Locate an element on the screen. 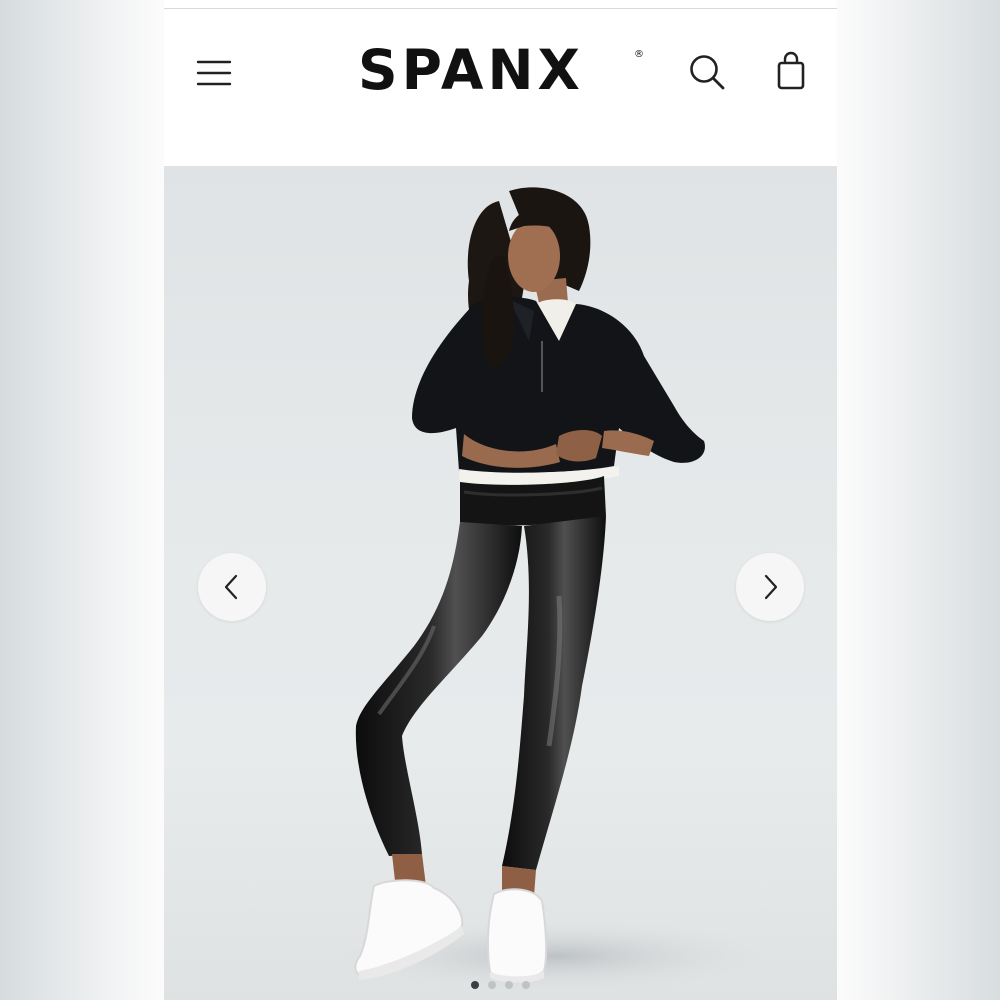 Image resolution: width=1000 pixels, height=1000 pixels. menu-button is located at coordinates (214, 73).